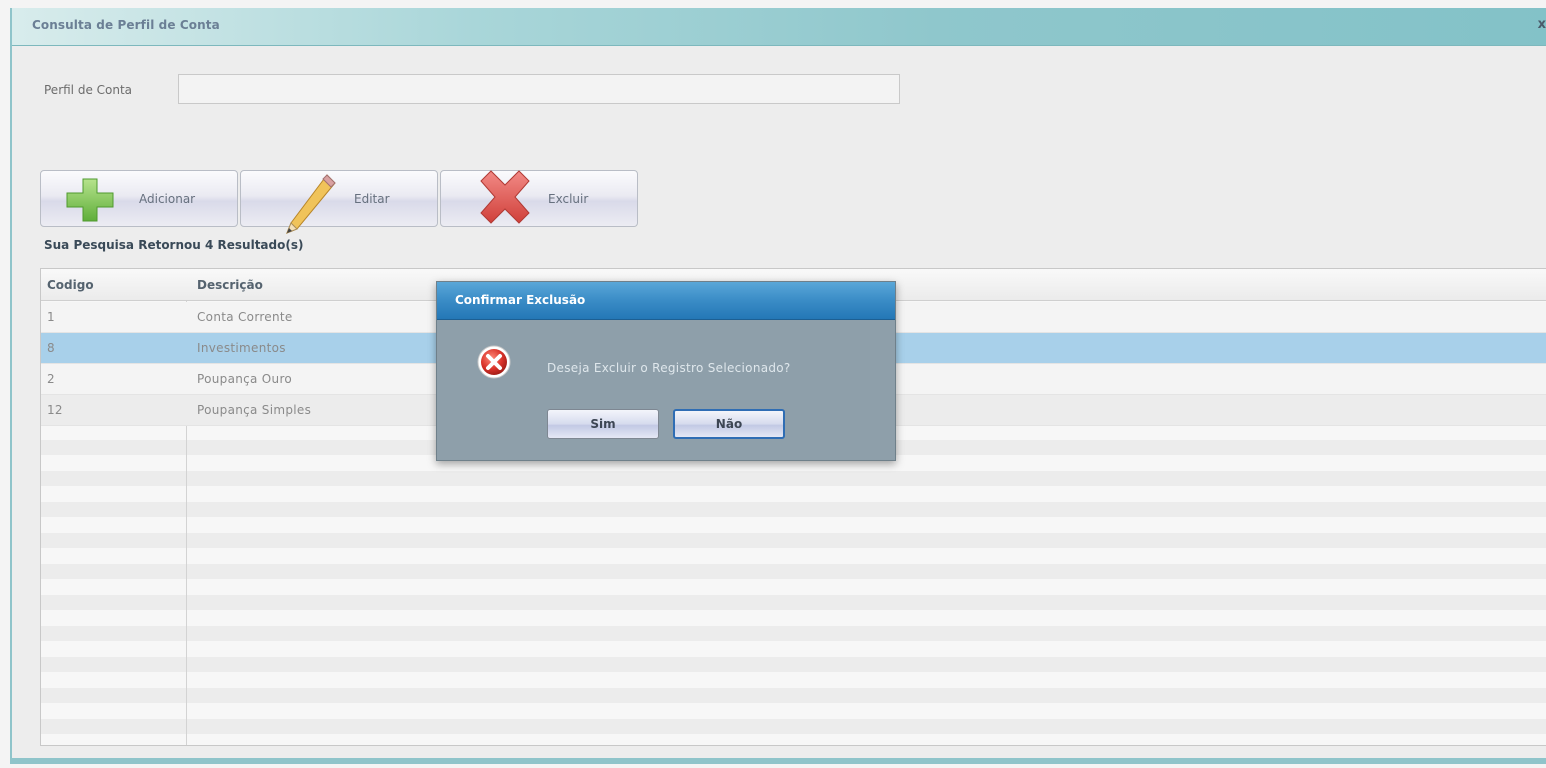 The image size is (1546, 768). What do you see at coordinates (666, 301) in the screenshot?
I see `dialog-titlebar: Confirmar Exclusão` at bounding box center [666, 301].